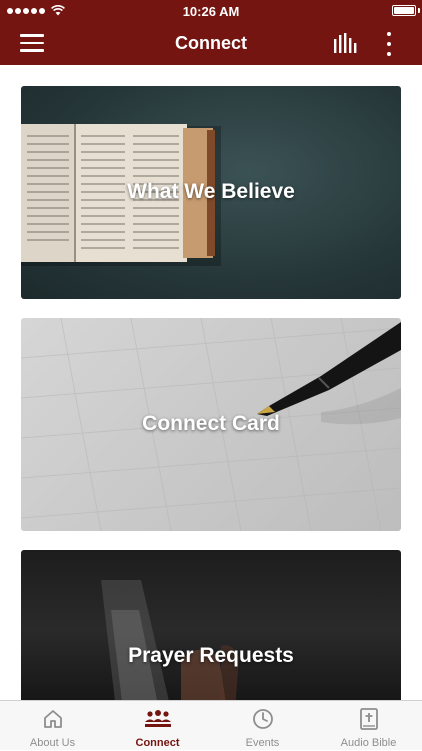 The height and width of the screenshot is (751, 422). What do you see at coordinates (262, 743) in the screenshot?
I see `tab-label: Events` at bounding box center [262, 743].